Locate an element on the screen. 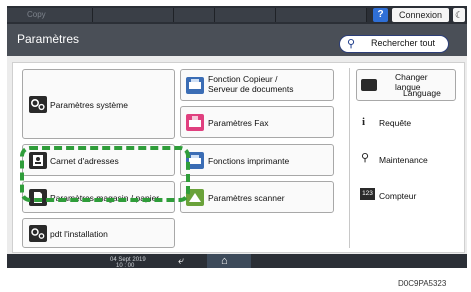  info-icon: i is located at coordinates (364, 122).